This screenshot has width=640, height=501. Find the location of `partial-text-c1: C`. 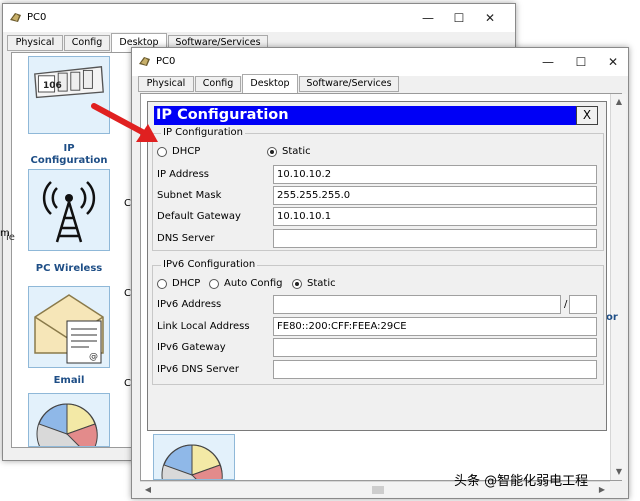

partial-text-c1: C is located at coordinates (127, 203).